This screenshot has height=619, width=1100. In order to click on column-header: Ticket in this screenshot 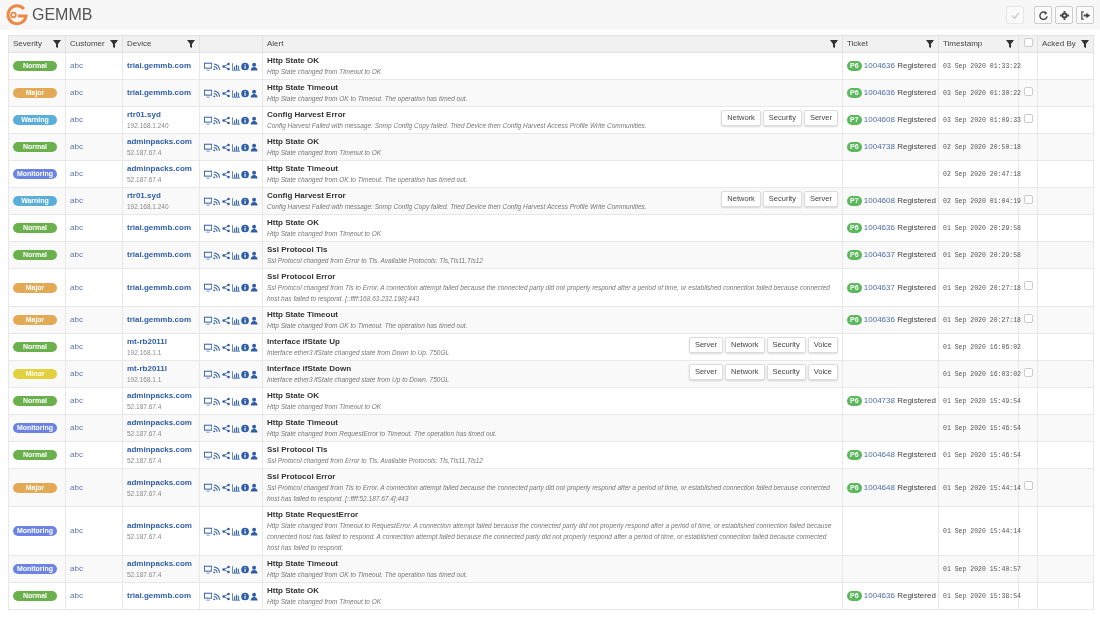, I will do `click(858, 44)`.